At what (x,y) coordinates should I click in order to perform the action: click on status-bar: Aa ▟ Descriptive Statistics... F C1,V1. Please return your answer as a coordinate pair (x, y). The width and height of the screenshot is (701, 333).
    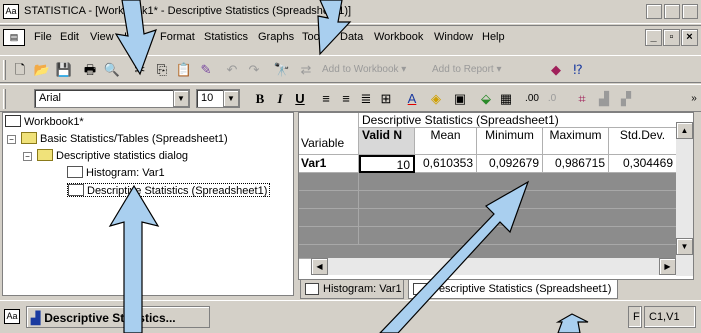
    Looking at the image, I should click on (350, 316).